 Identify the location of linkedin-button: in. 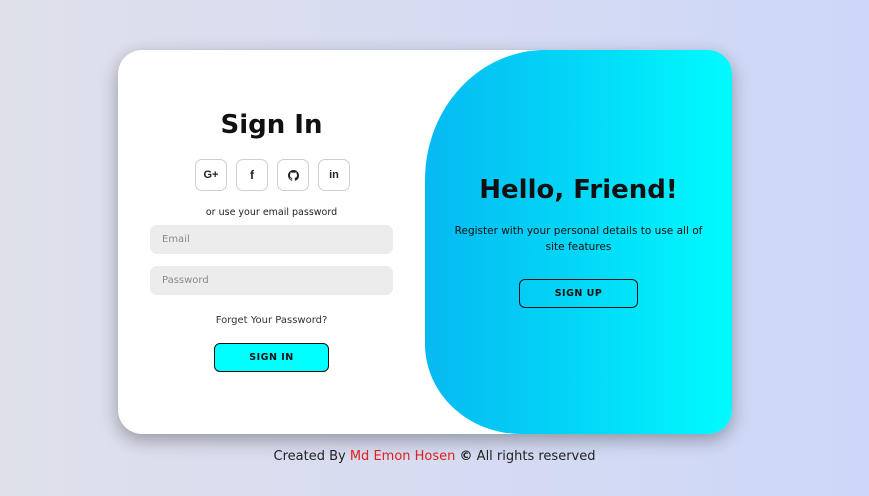
(334, 175).